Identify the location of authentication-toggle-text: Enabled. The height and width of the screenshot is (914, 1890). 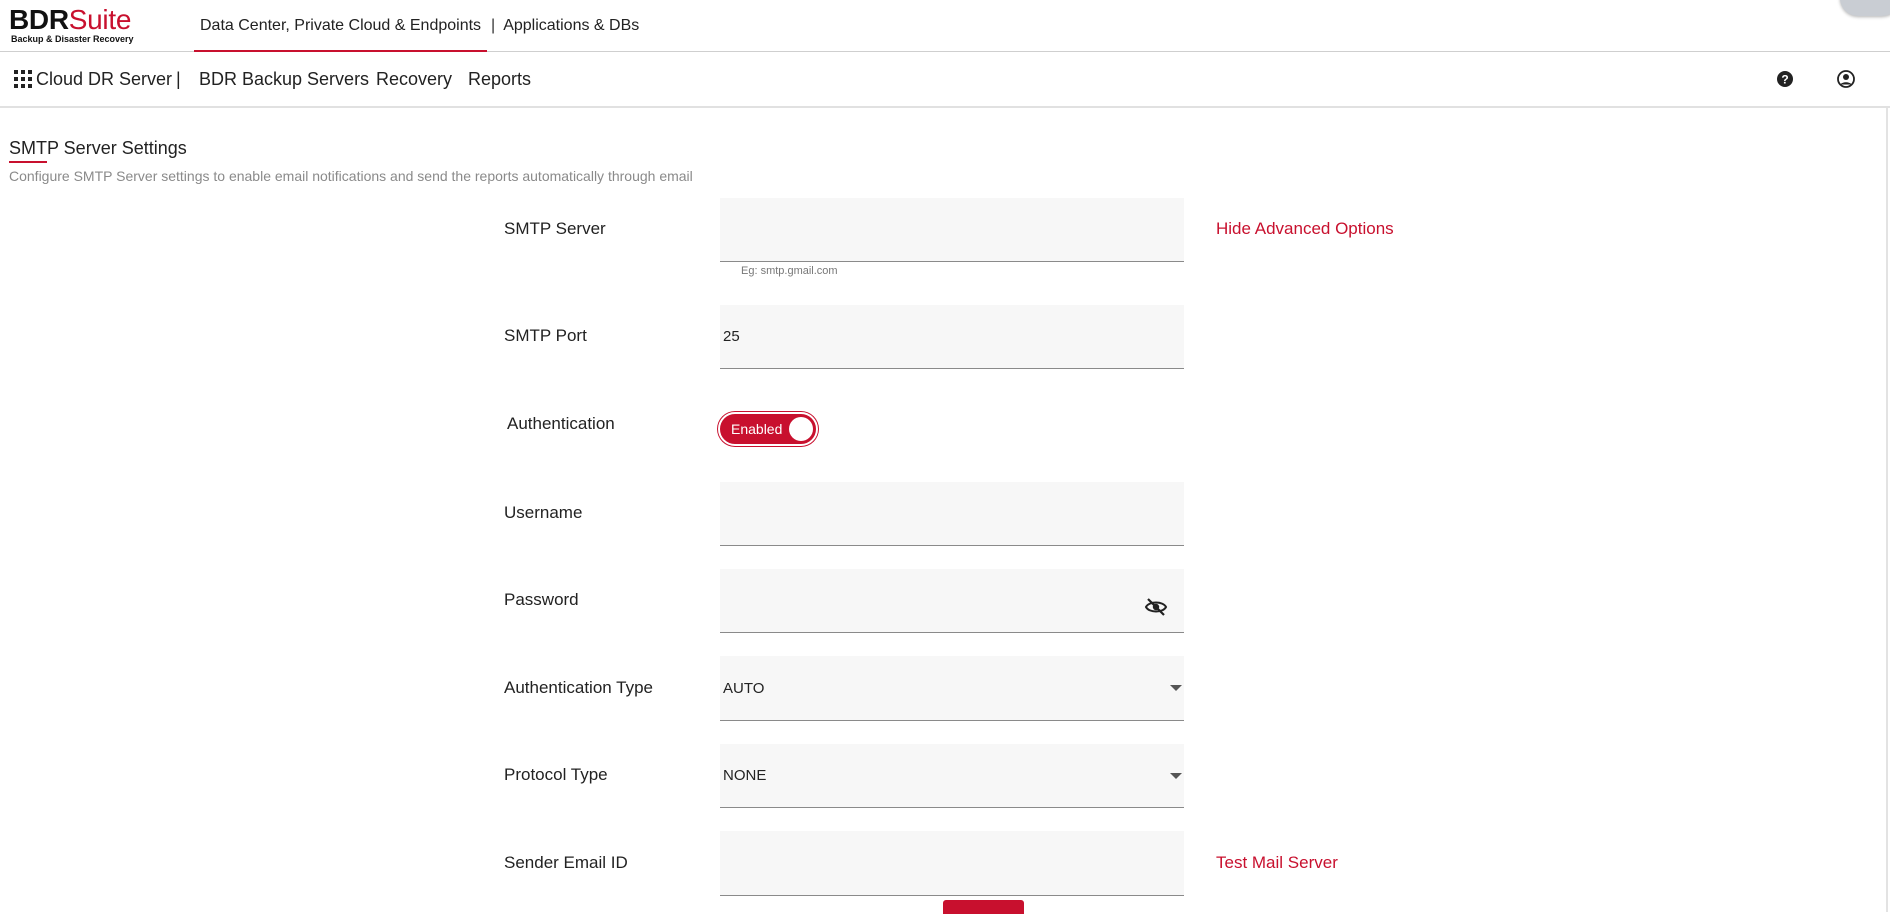
(757, 429).